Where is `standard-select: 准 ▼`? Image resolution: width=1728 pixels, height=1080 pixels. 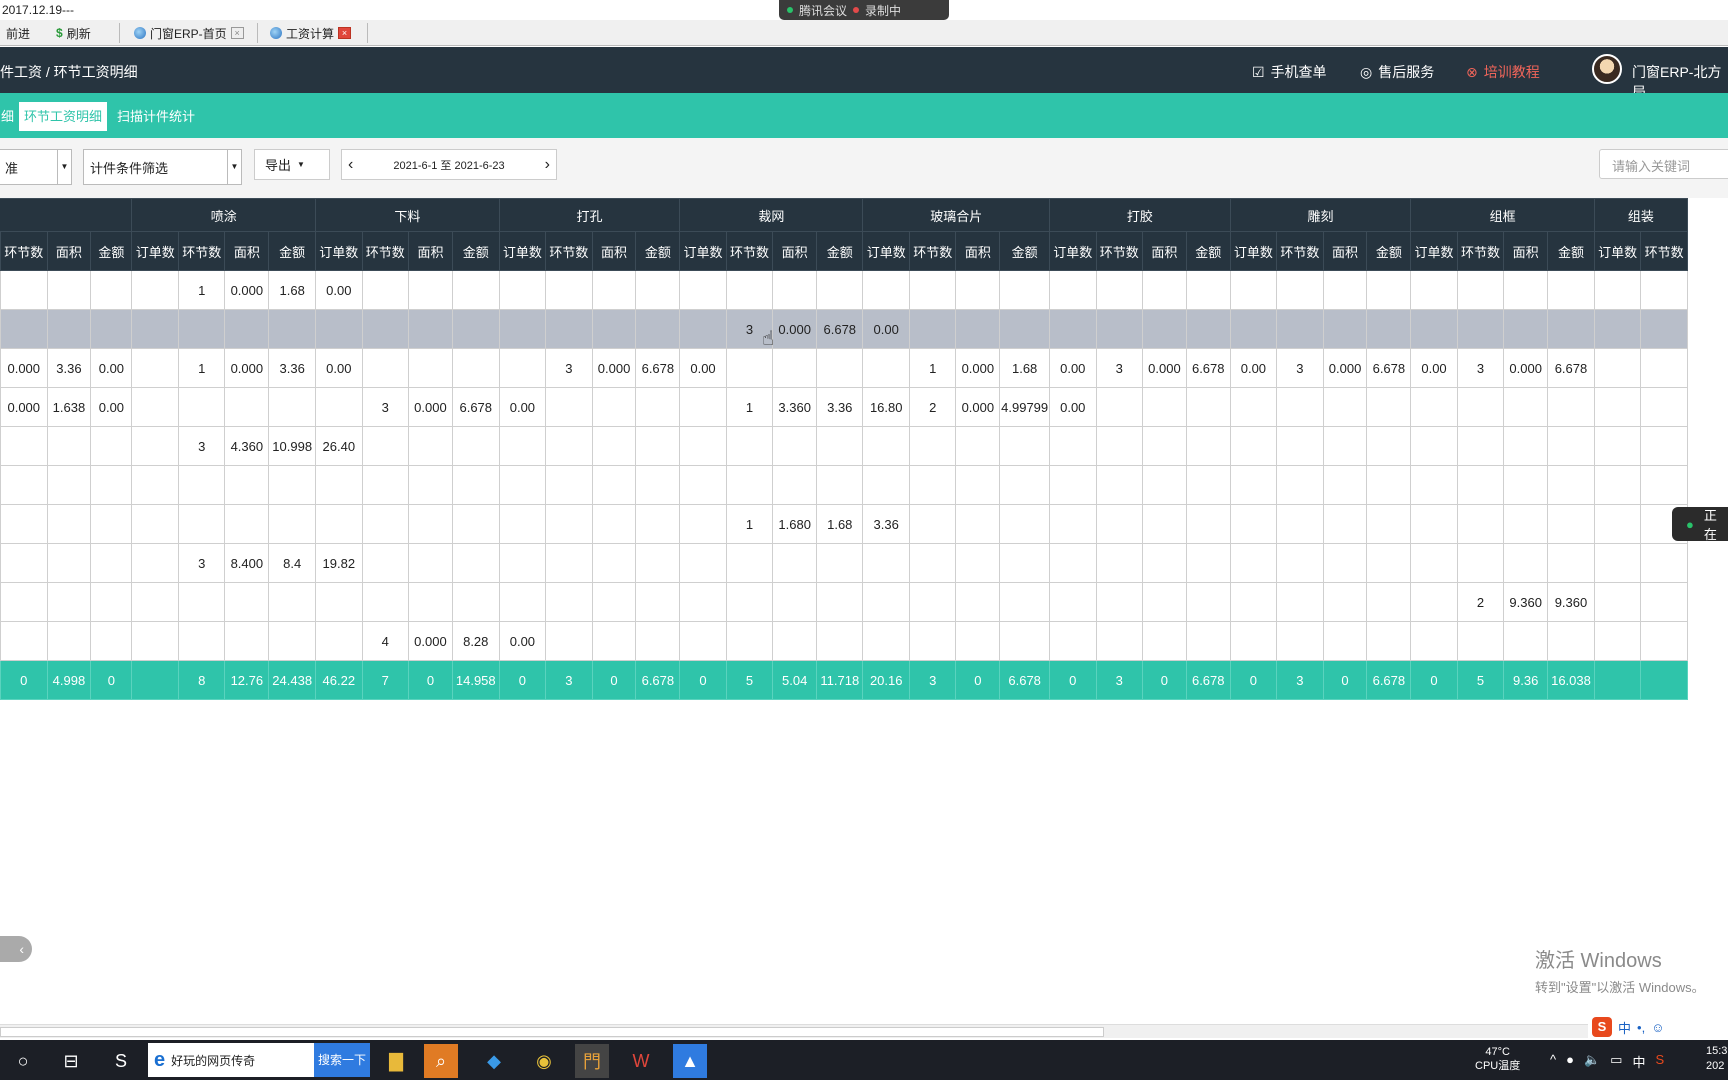
standard-select: 准 ▼ is located at coordinates (36, 167).